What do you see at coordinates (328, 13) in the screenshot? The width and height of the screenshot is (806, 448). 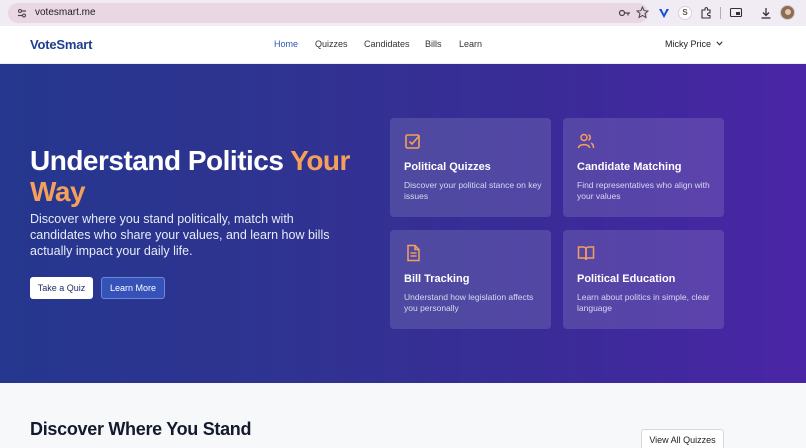 I see `address-bar: votesmart.me` at bounding box center [328, 13].